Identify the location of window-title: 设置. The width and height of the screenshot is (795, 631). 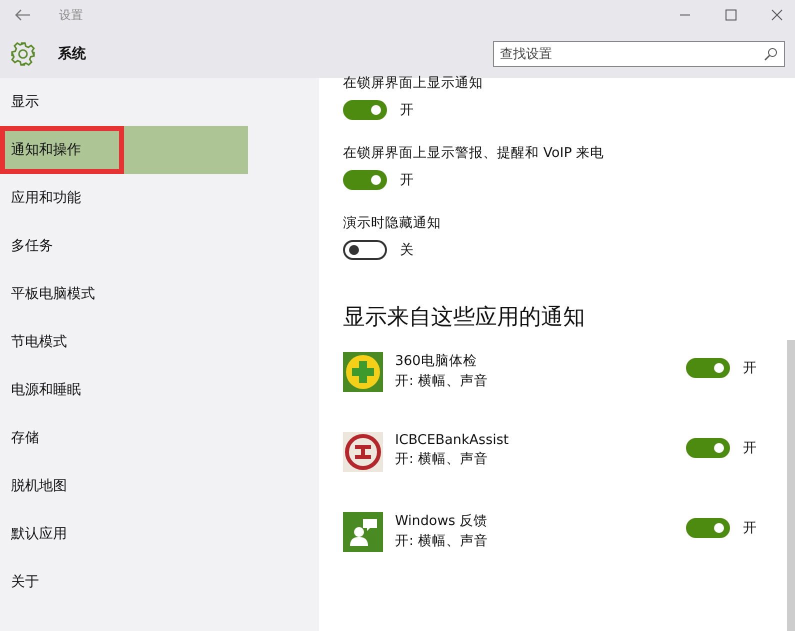
(71, 15).